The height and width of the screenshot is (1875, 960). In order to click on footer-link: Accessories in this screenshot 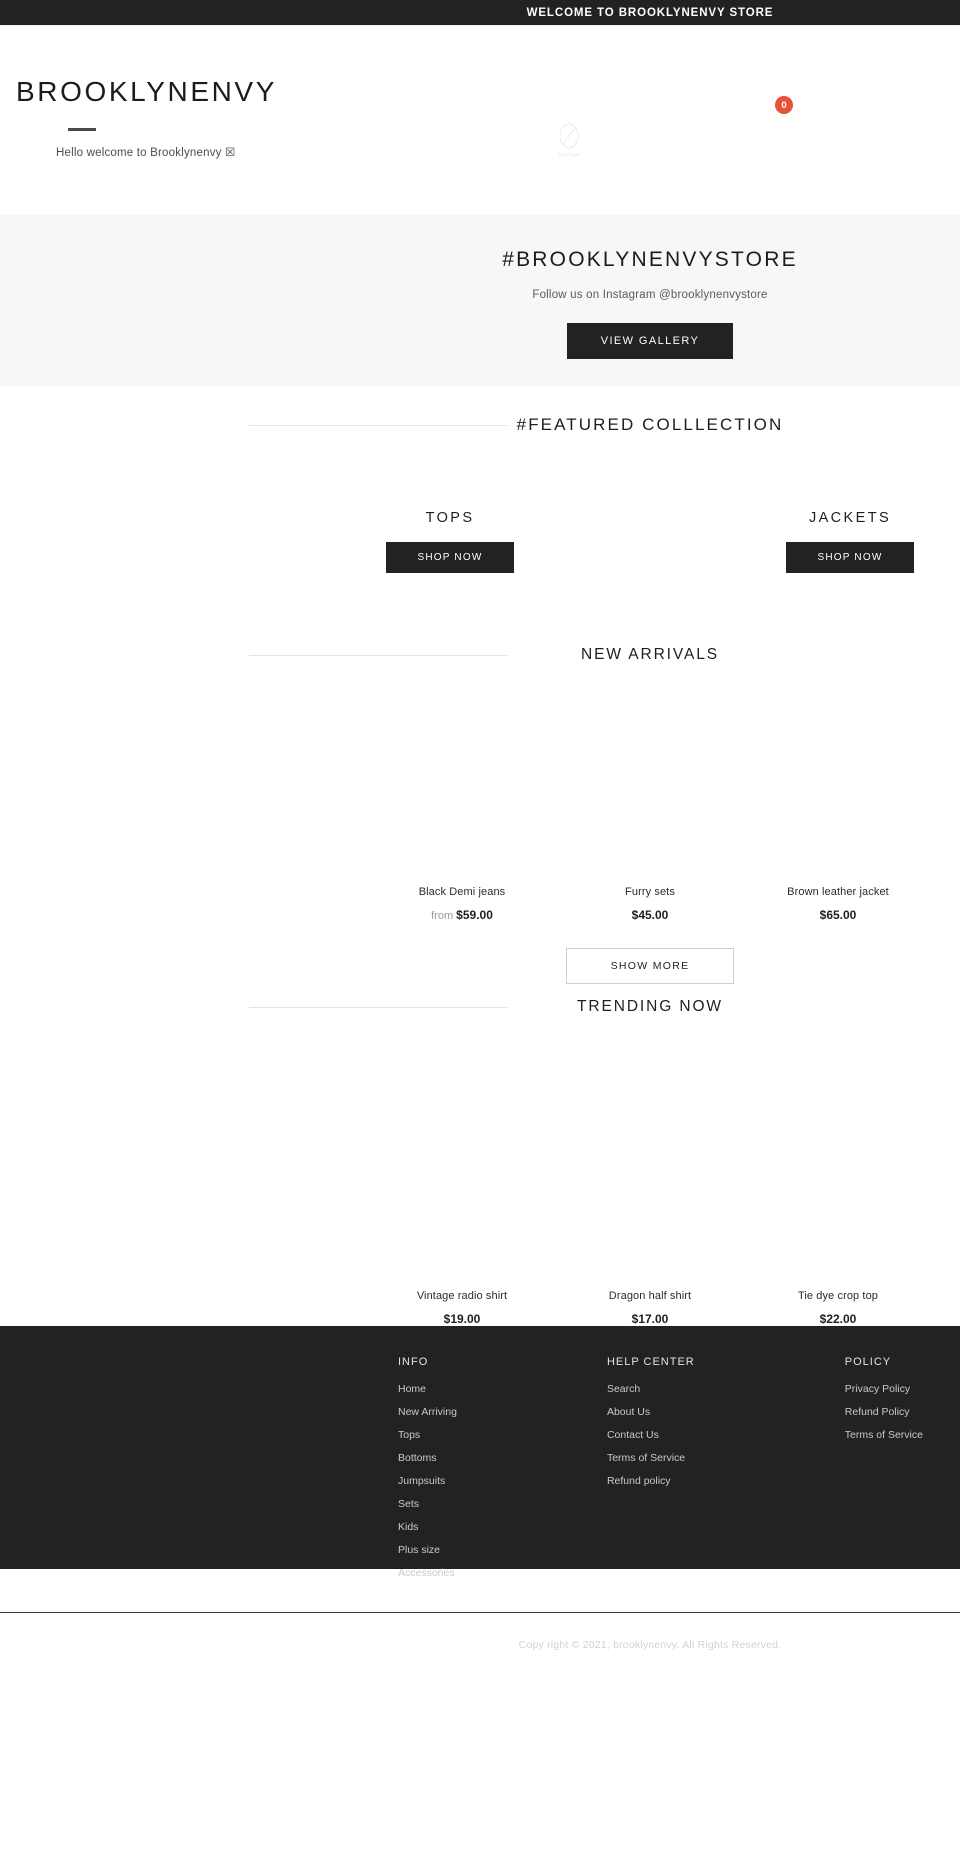, I will do `click(427, 1573)`.